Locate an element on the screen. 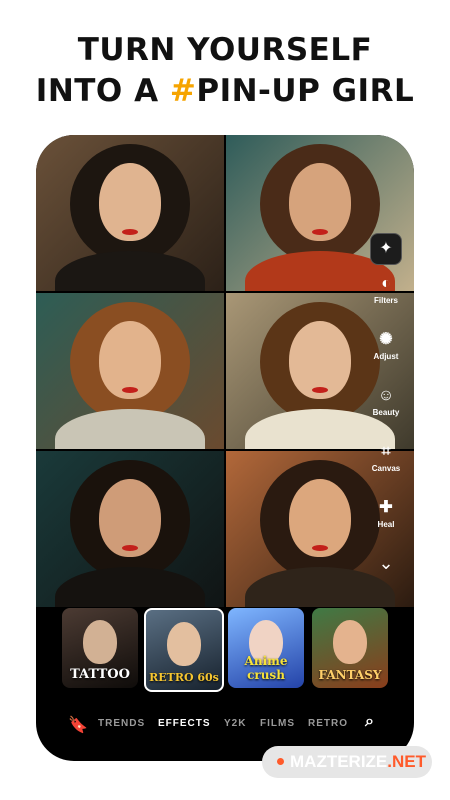 The image size is (450, 800). adjust-icon: ✺ is located at coordinates (386, 339).